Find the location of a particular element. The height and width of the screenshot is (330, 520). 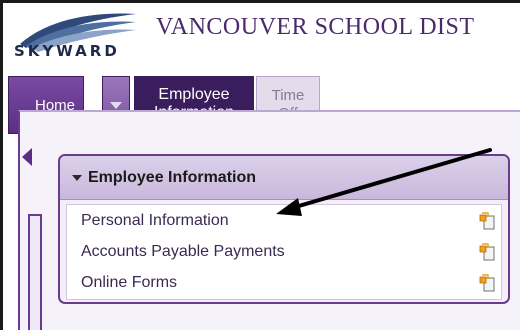

nav-time-label-line1: Time is located at coordinates (288, 95).